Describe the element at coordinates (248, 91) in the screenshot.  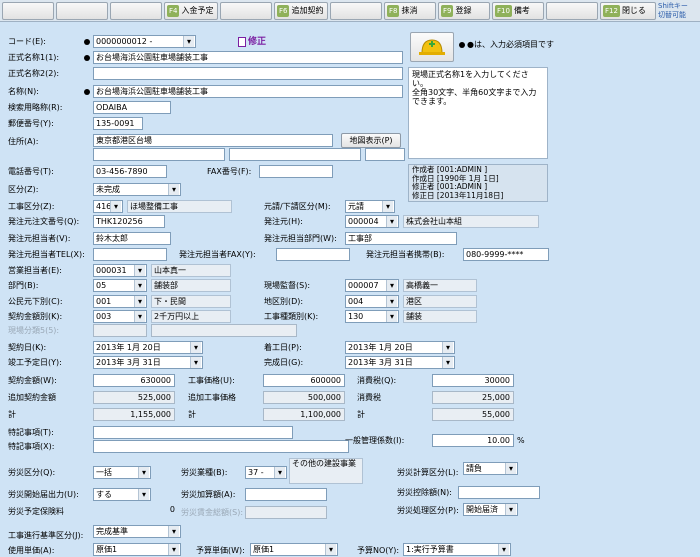
I see `short-name-input: お台場海浜公園駐車場舗装工事` at that location.